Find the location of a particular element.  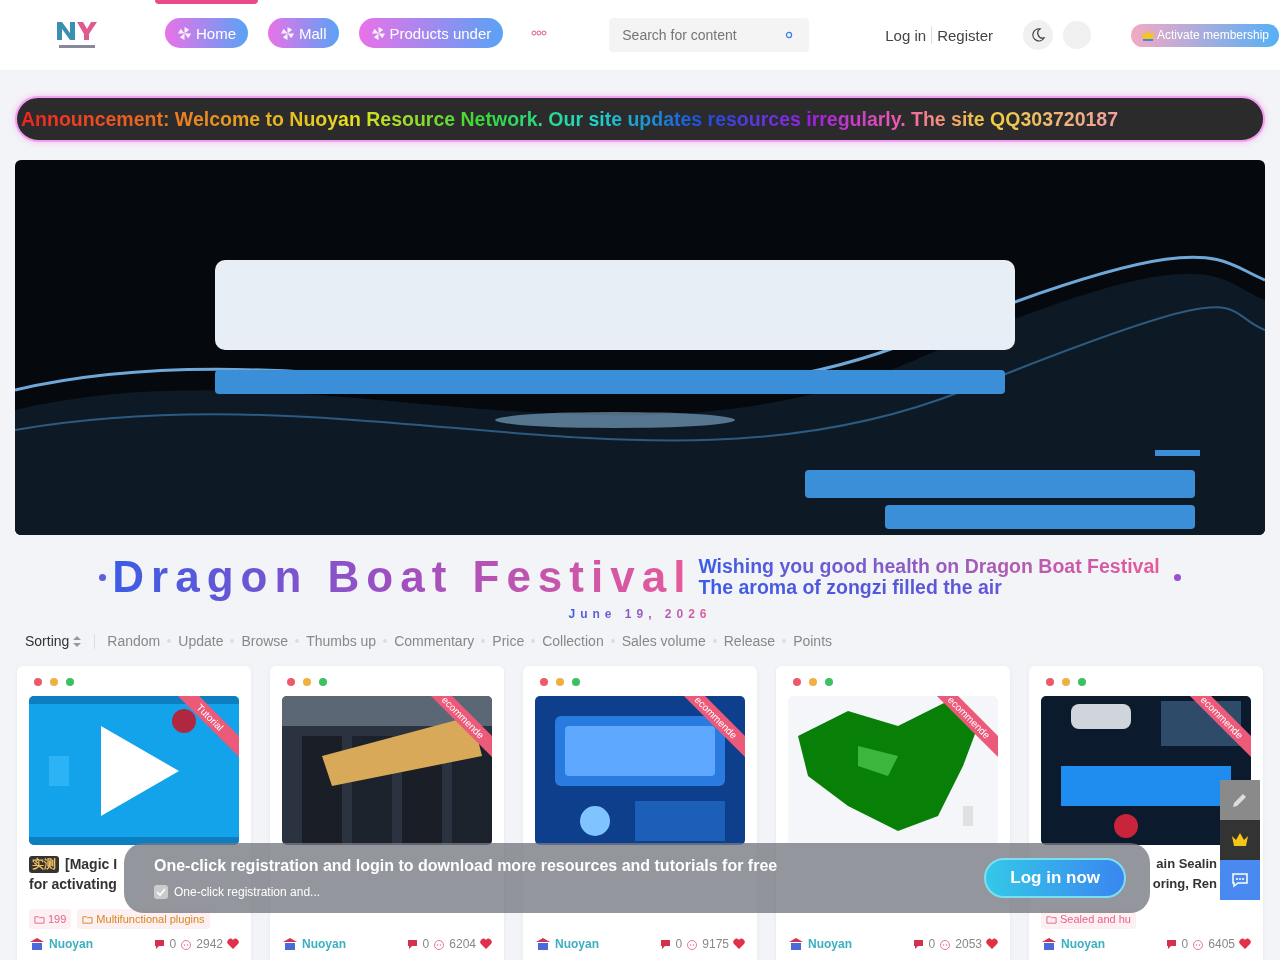

card-title: ain Sealin is located at coordinates (1186, 864).